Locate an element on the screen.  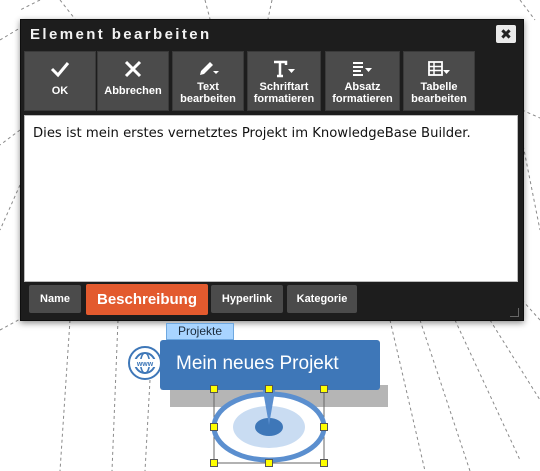
font-dropdown-icon is located at coordinates (284, 69).